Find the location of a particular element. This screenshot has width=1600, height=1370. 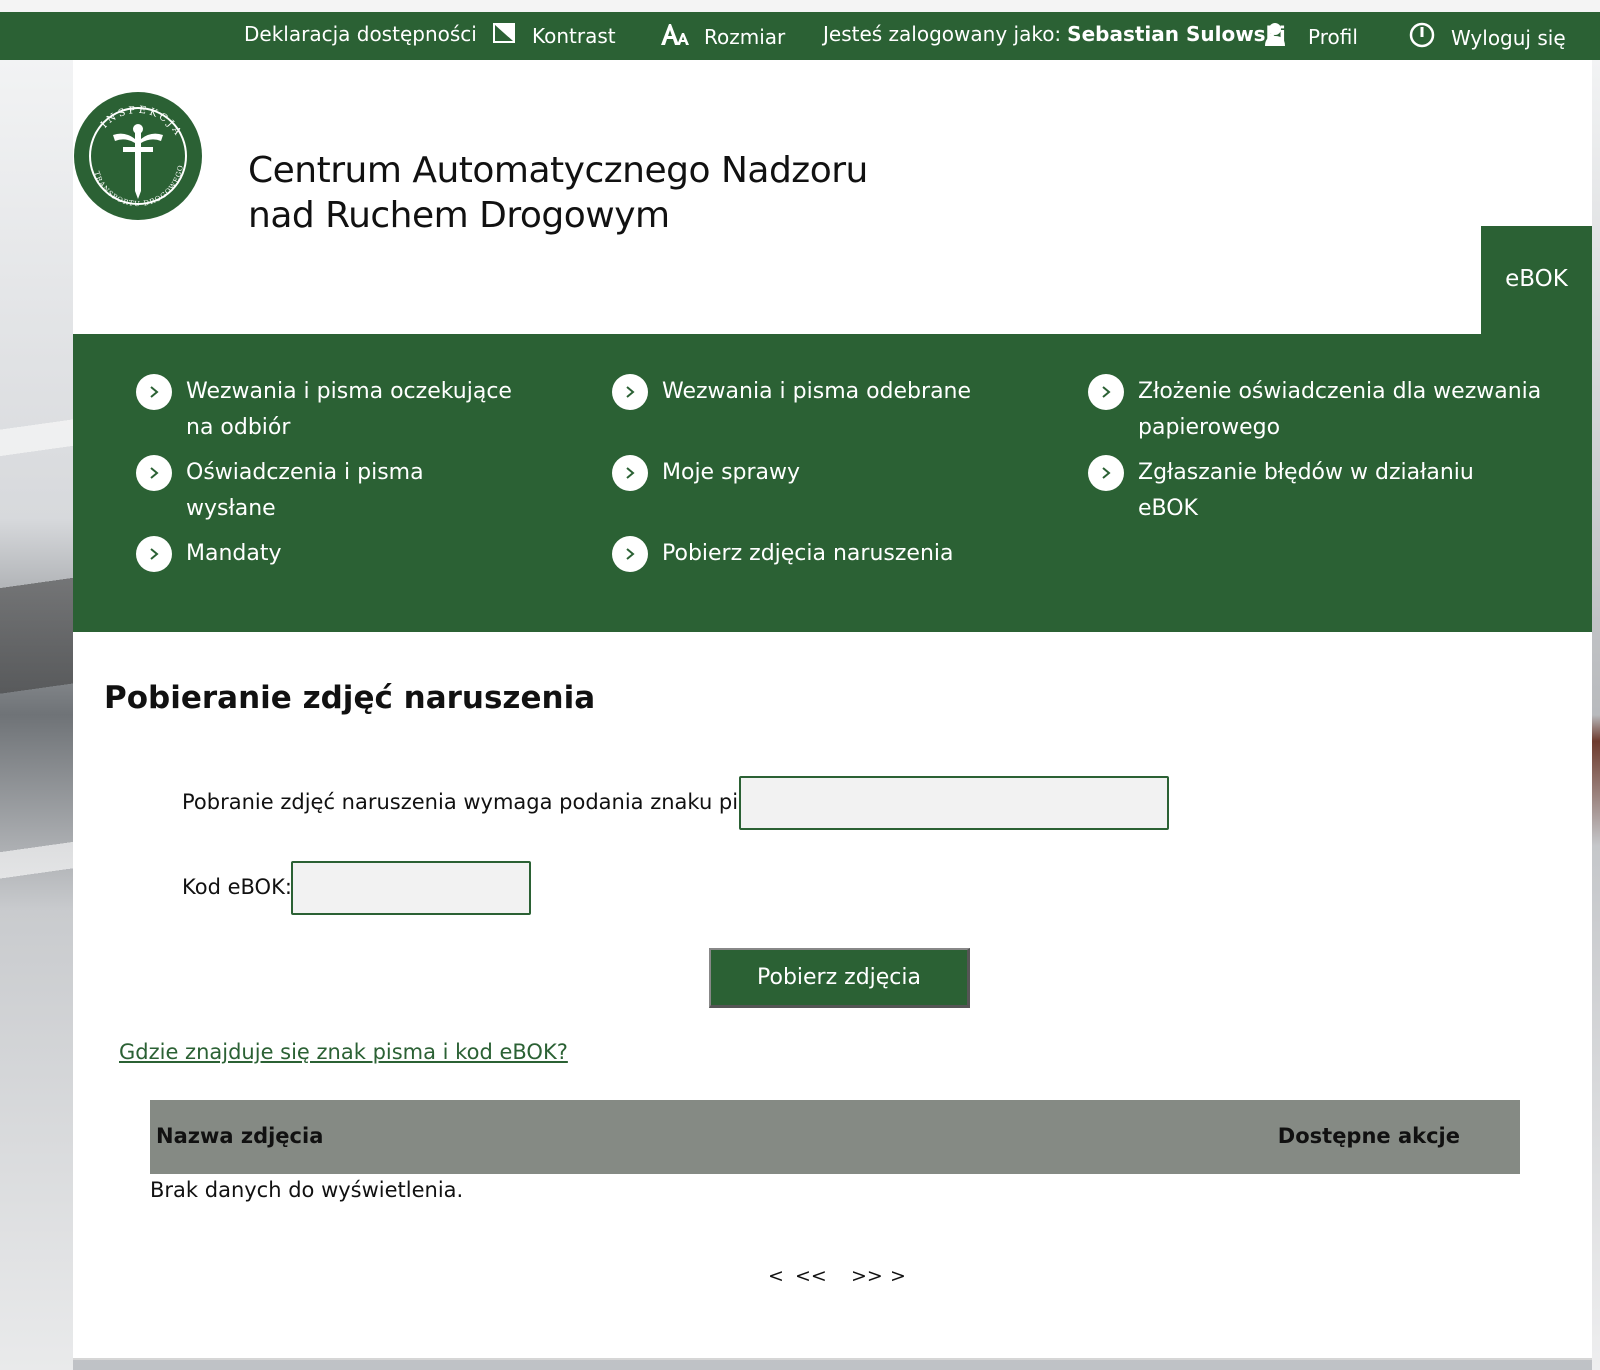

menu-item-sent-statements: Oświadczenia i pisma wysłane is located at coordinates (326, 491).